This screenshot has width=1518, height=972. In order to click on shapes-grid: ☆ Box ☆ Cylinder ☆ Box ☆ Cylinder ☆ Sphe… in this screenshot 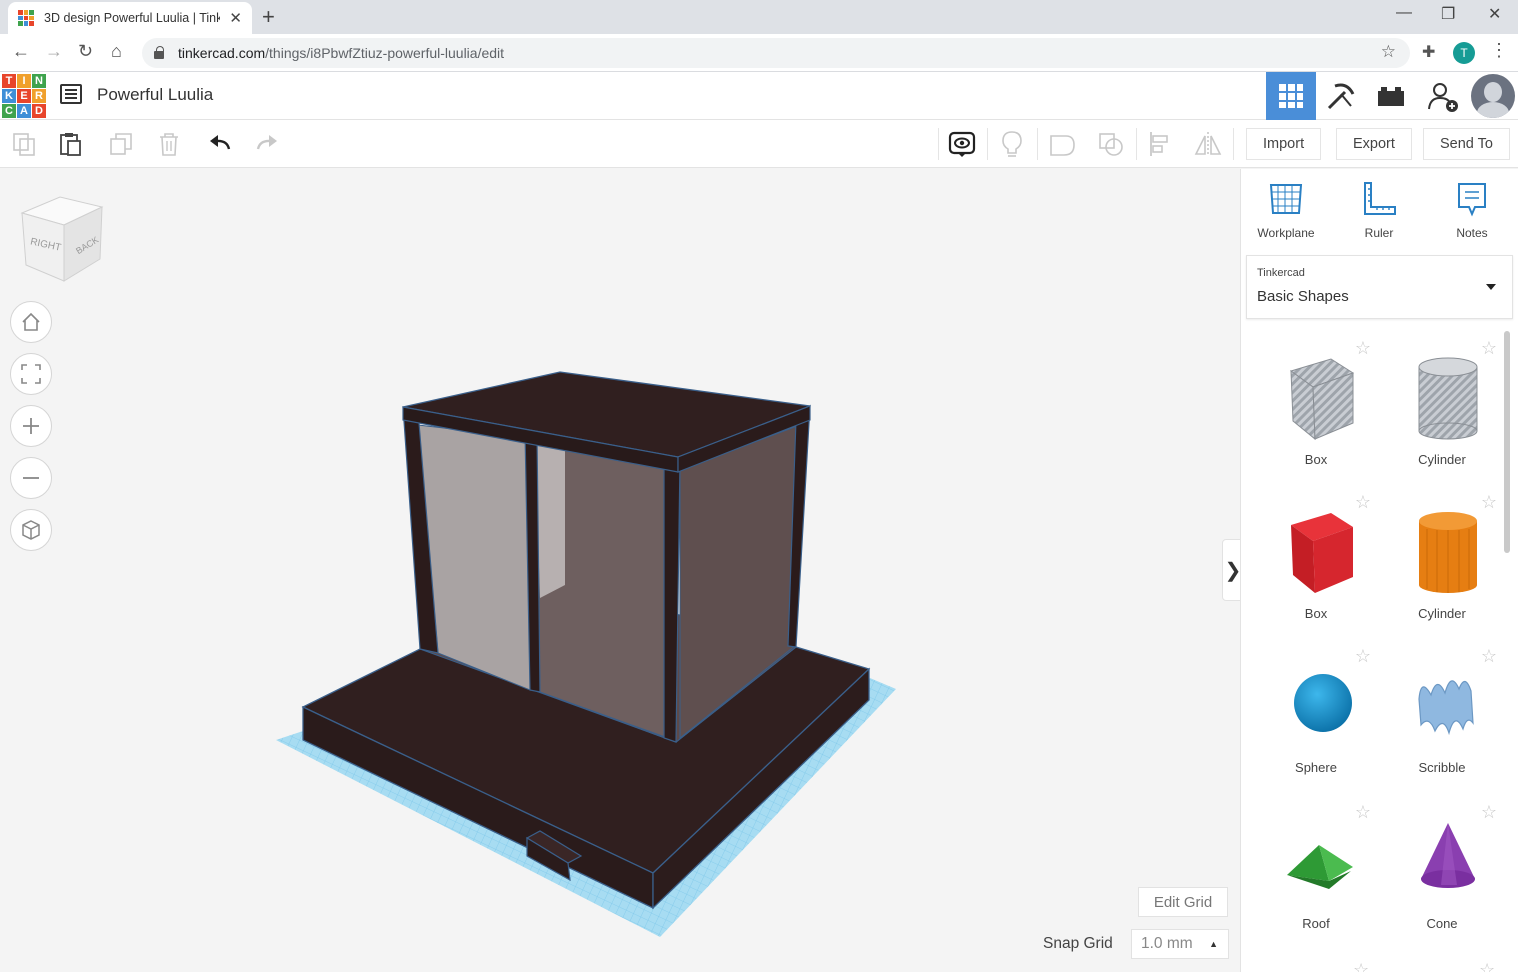, I will do `click(1372, 651)`.